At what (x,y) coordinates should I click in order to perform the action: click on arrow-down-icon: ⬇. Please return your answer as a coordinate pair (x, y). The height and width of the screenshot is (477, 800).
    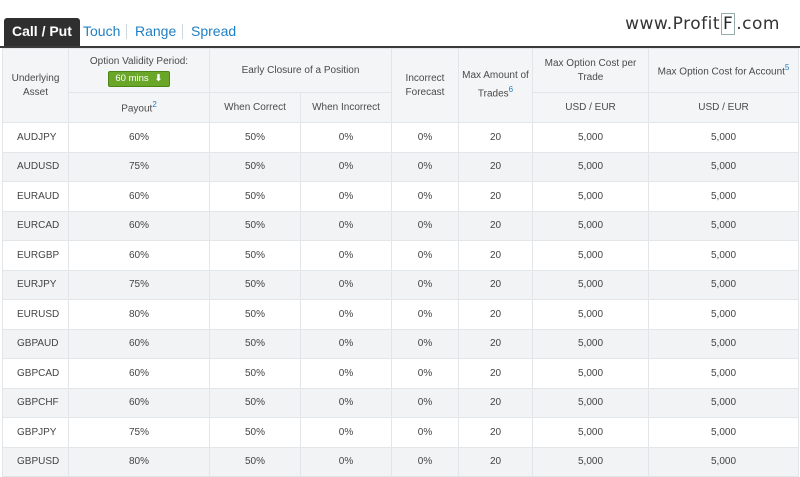
    Looking at the image, I should click on (158, 78).